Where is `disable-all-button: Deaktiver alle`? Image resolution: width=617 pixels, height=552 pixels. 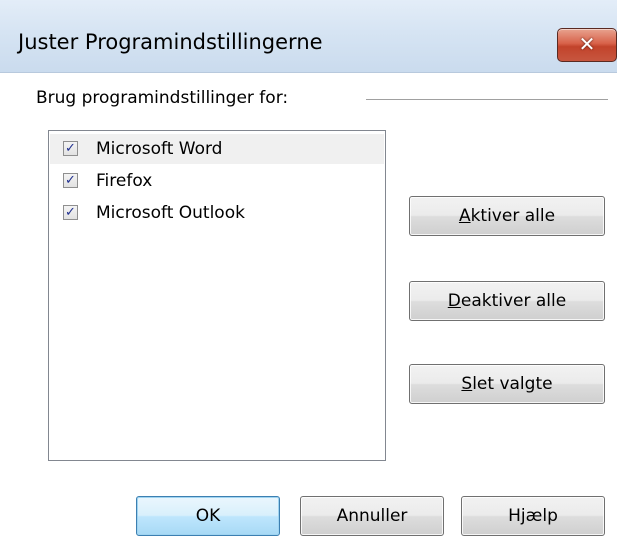
disable-all-button: Deaktiver alle is located at coordinates (507, 301).